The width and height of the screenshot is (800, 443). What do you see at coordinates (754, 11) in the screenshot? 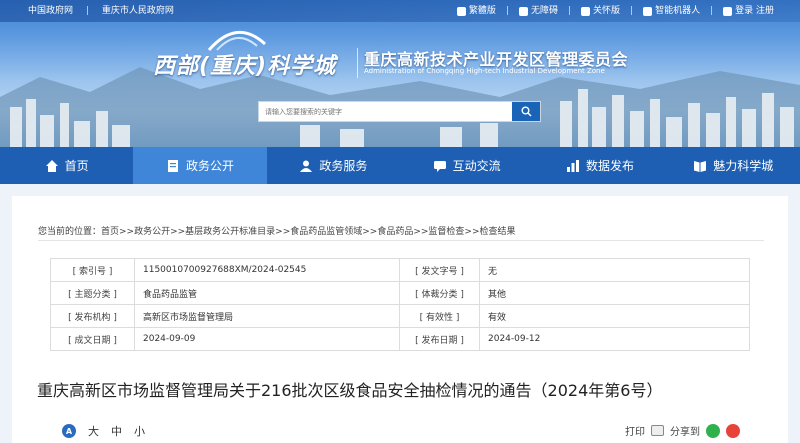
I see `login-label: 登录 注册` at bounding box center [754, 11].